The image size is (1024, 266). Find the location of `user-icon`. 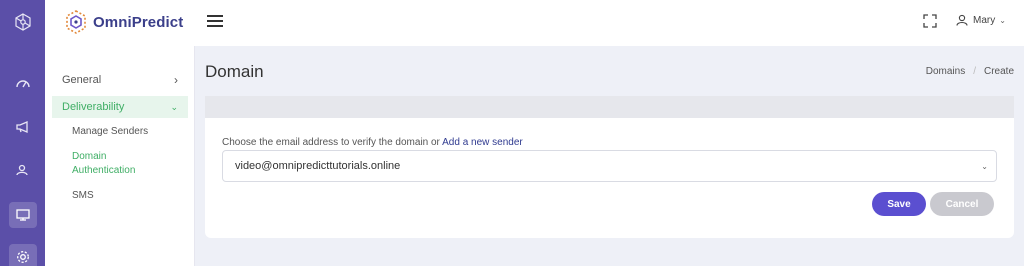

user-icon is located at coordinates (962, 20).